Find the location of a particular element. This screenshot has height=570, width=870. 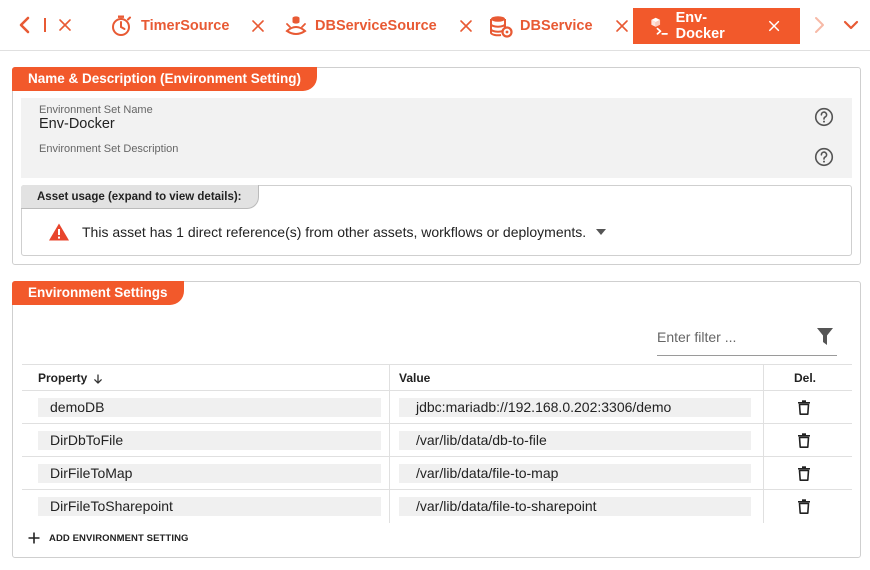

environment-set-description-field: Environment Set Description is located at coordinates (436, 158).